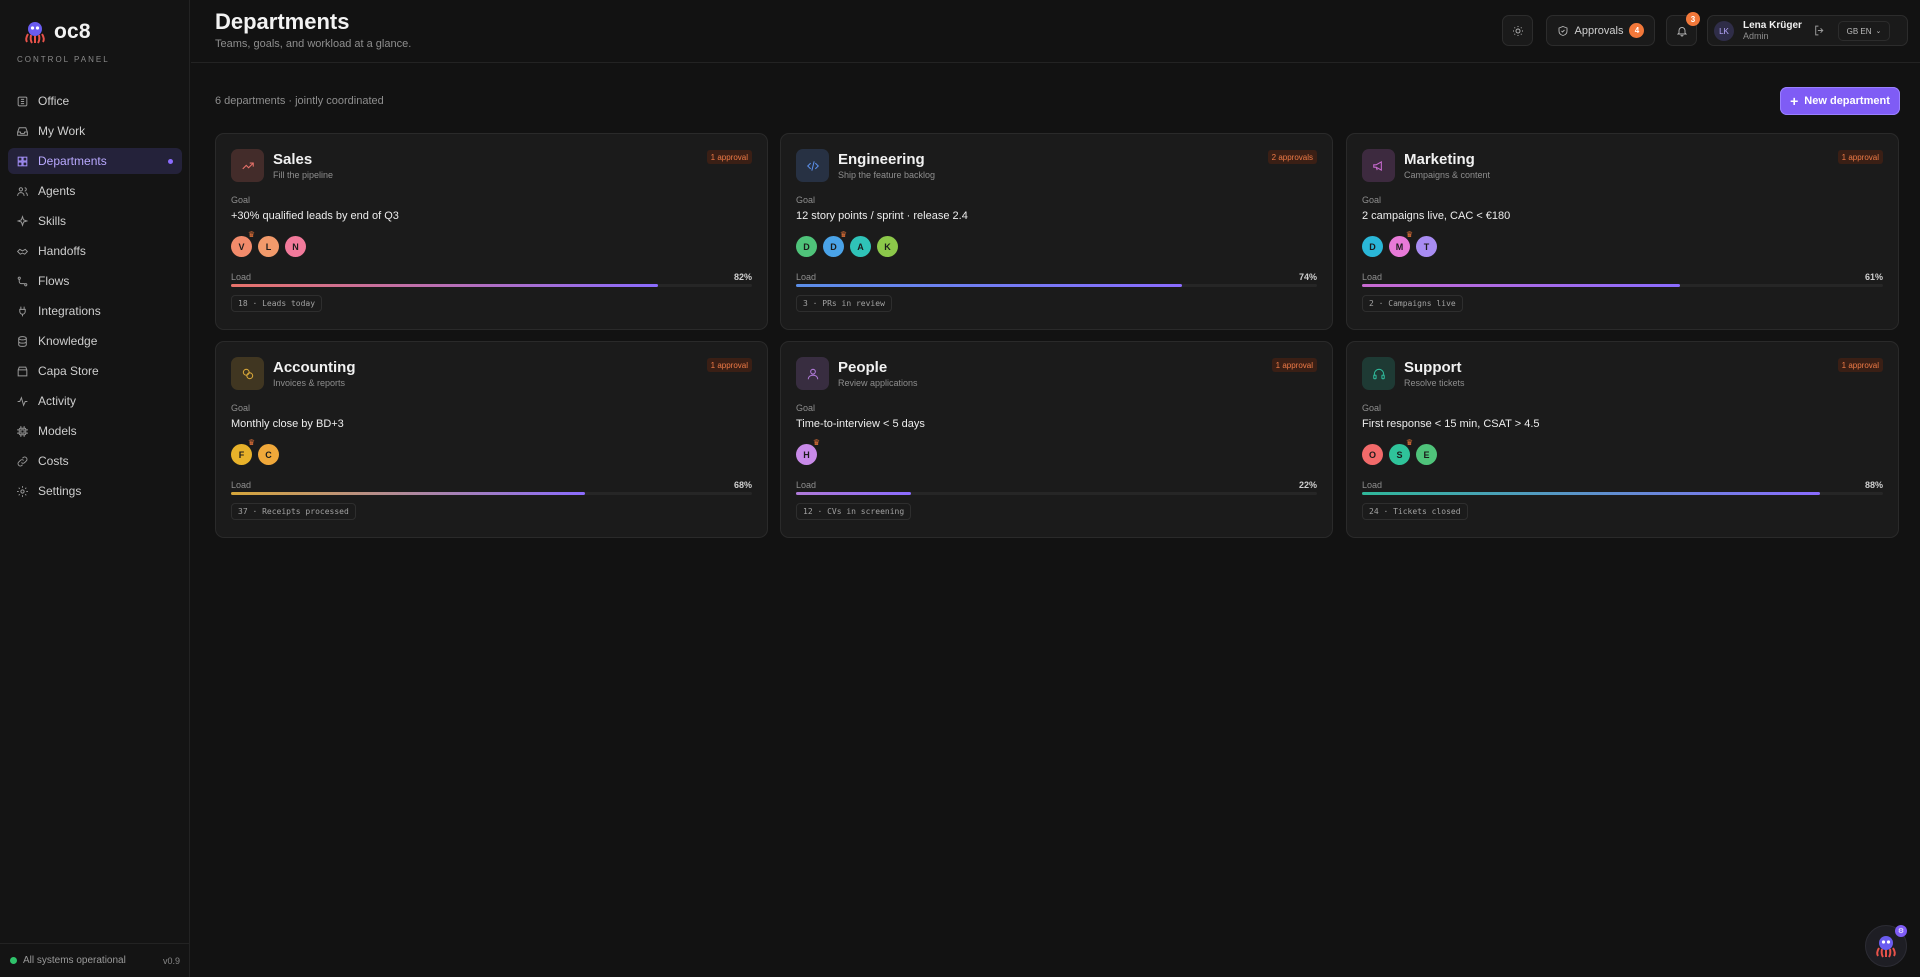 The width and height of the screenshot is (1920, 977). Describe the element at coordinates (299, 101) in the screenshot. I see `departments-count: 6 departments · jointly coordinated` at that location.